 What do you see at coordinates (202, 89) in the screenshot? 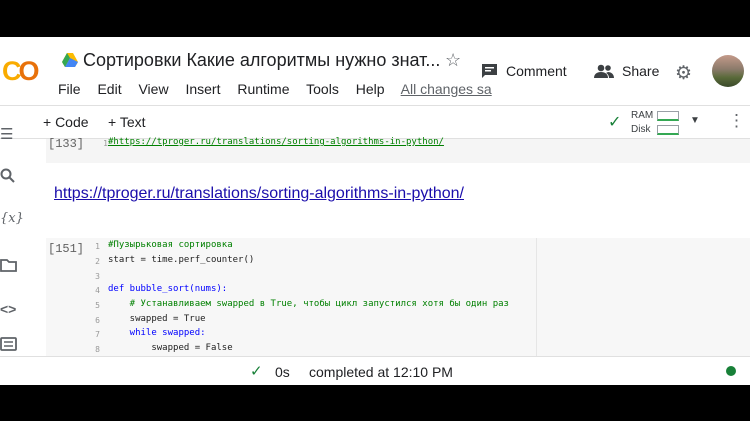
I see `menu-insert: Insert` at bounding box center [202, 89].